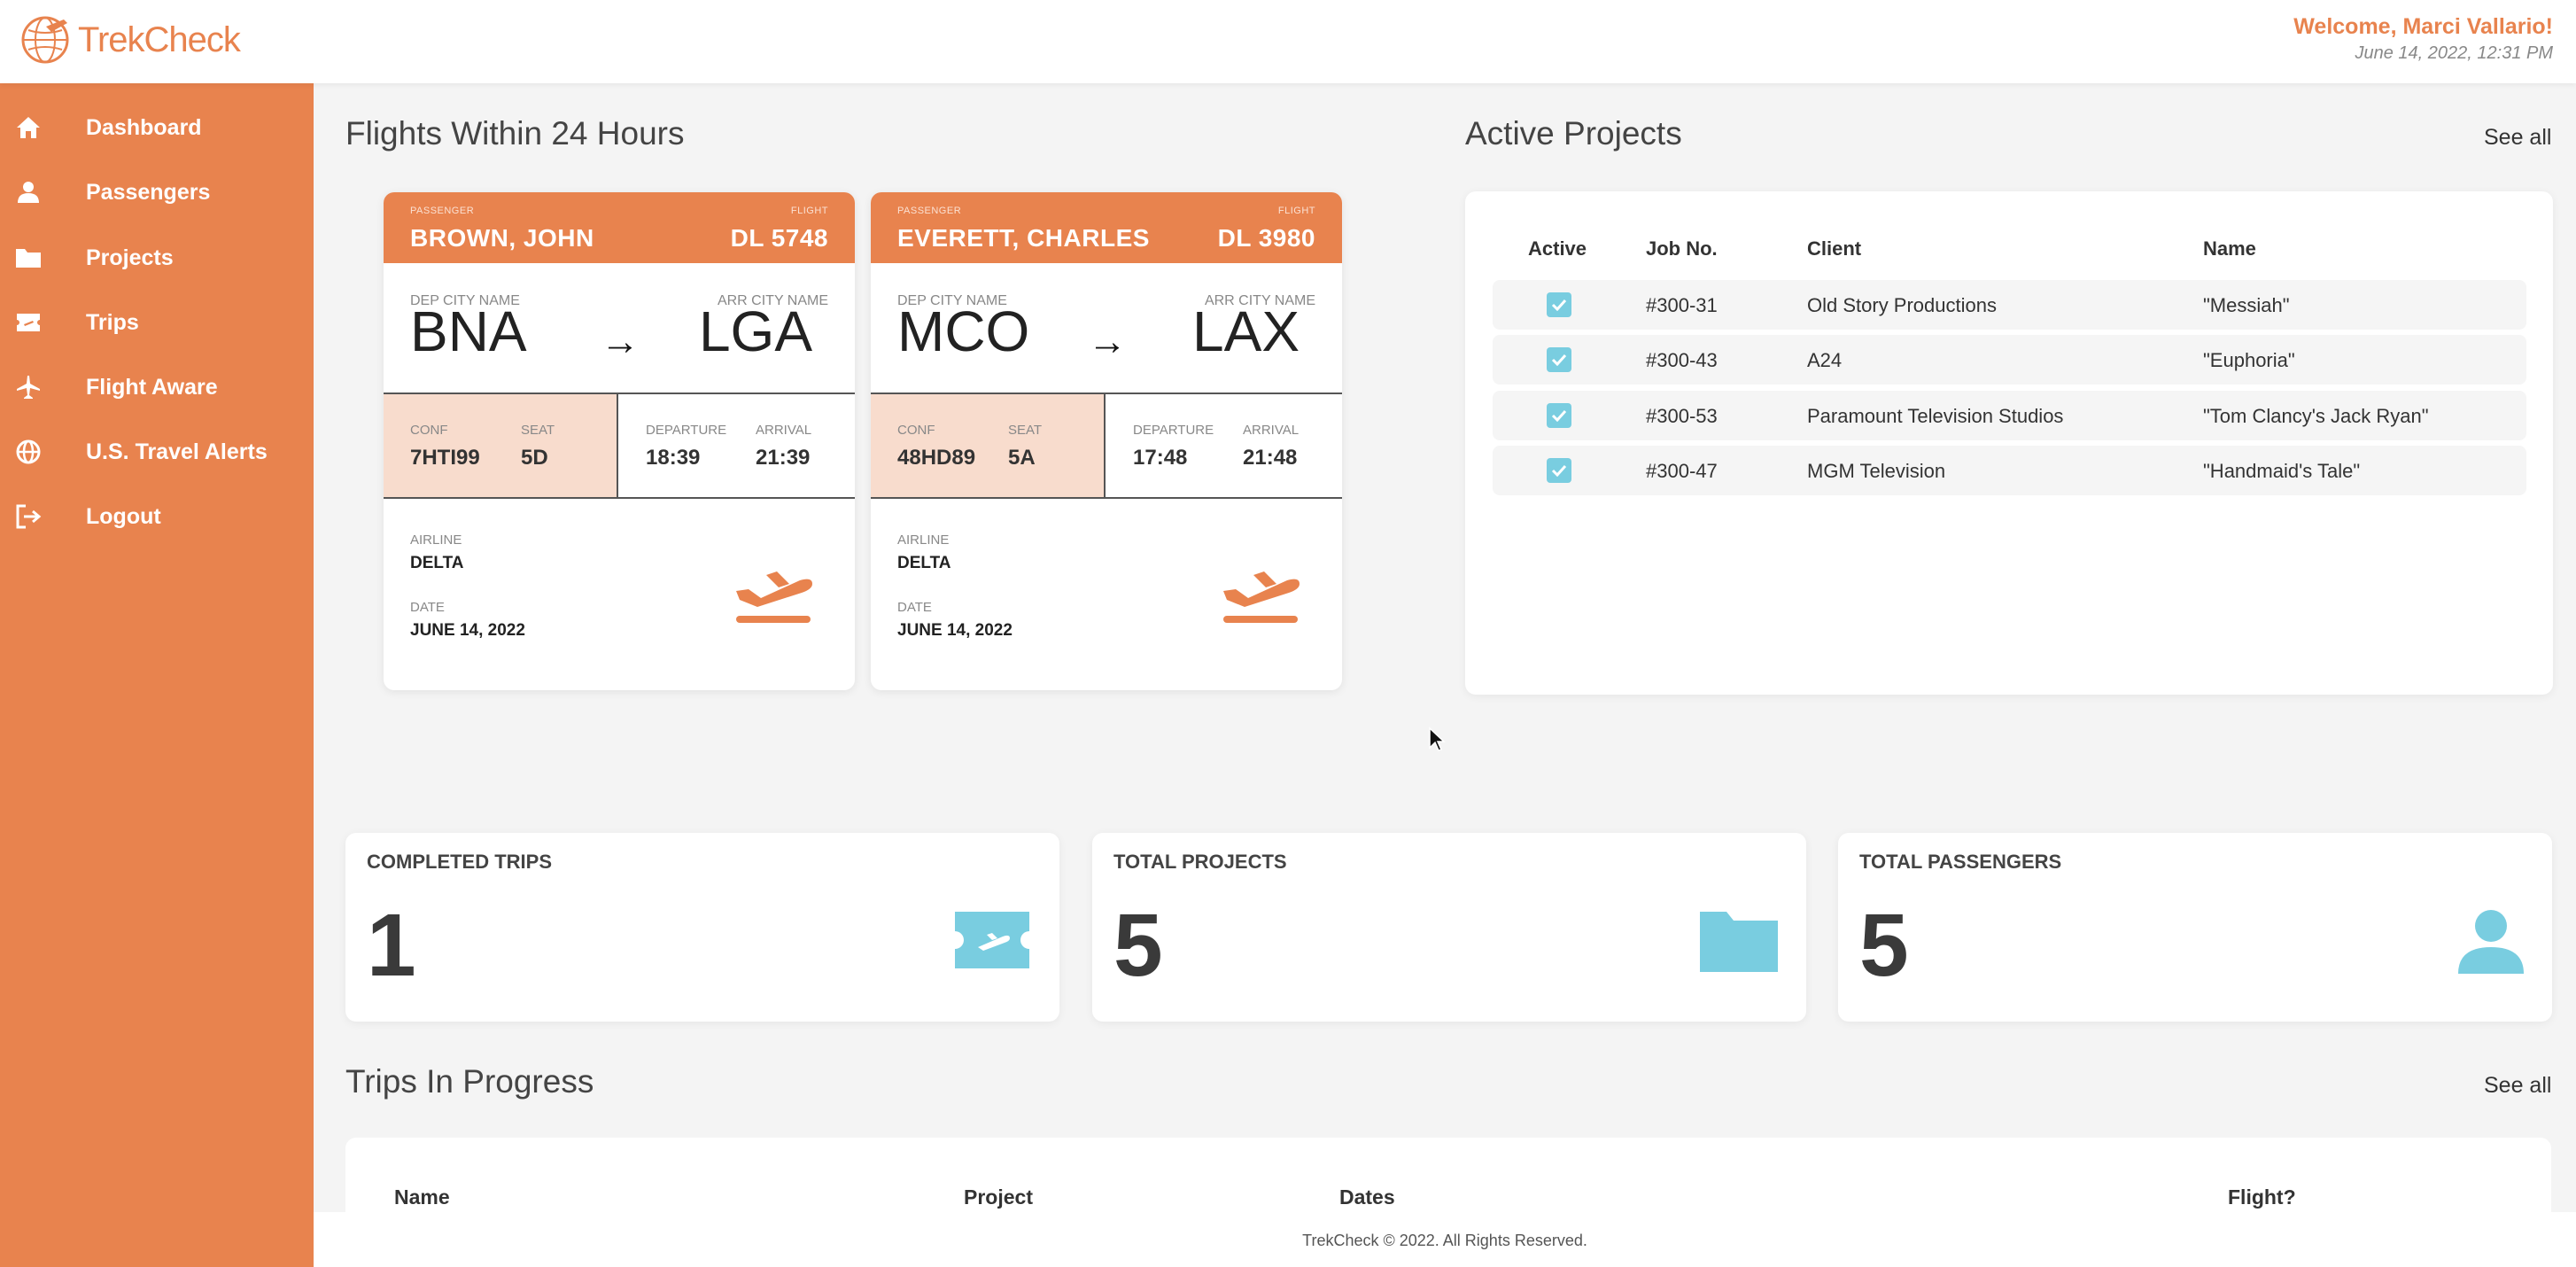  Describe the element at coordinates (1448, 1175) in the screenshot. I see `trips-panel: Name Project Dates Flight?` at that location.